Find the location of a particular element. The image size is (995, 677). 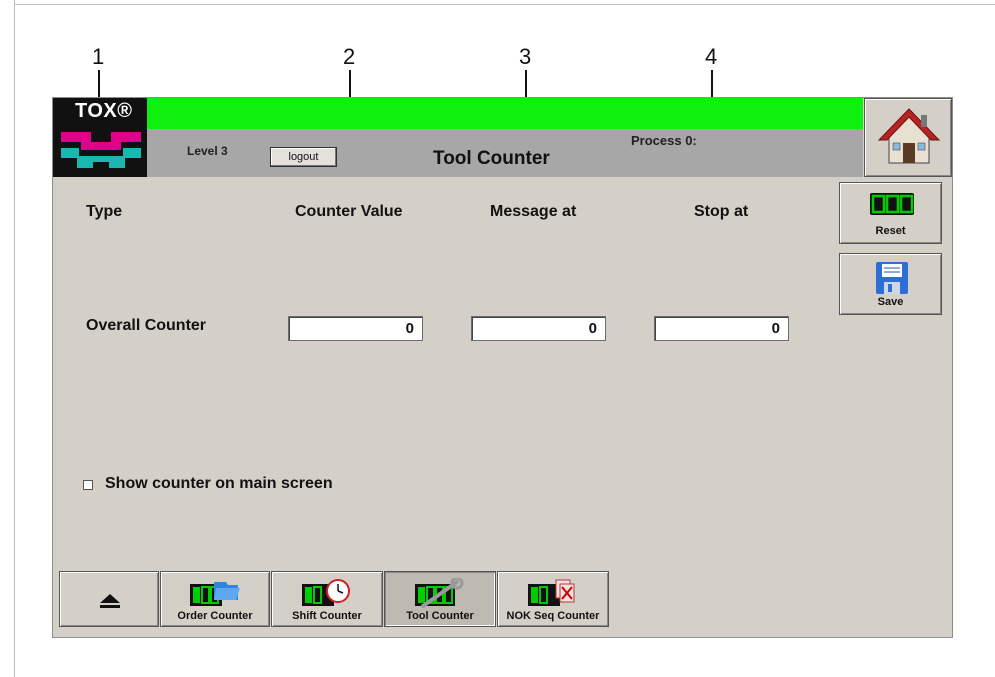

show-counter-label: Show counter on main screen is located at coordinates (219, 483).